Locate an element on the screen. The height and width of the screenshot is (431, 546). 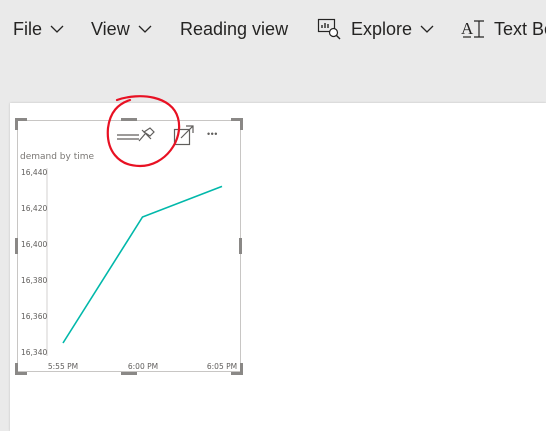
focus-mode-button is located at coordinates (185, 136).